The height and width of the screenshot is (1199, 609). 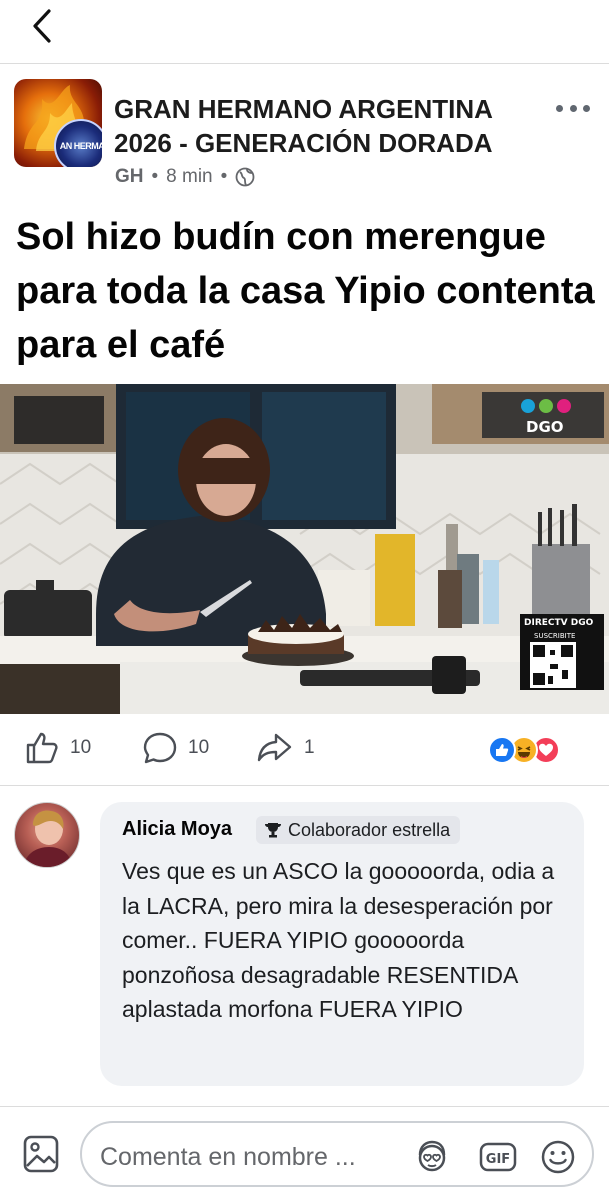 I want to click on page-badge-logo: AN HERMA, so click(x=78, y=143).